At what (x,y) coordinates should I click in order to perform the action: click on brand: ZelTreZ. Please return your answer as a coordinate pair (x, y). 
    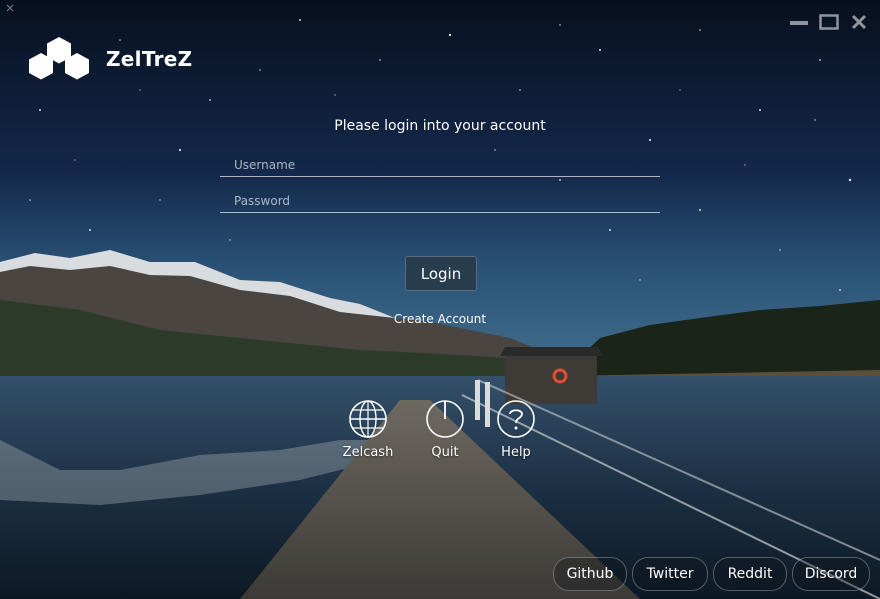
    Looking at the image, I should click on (109, 59).